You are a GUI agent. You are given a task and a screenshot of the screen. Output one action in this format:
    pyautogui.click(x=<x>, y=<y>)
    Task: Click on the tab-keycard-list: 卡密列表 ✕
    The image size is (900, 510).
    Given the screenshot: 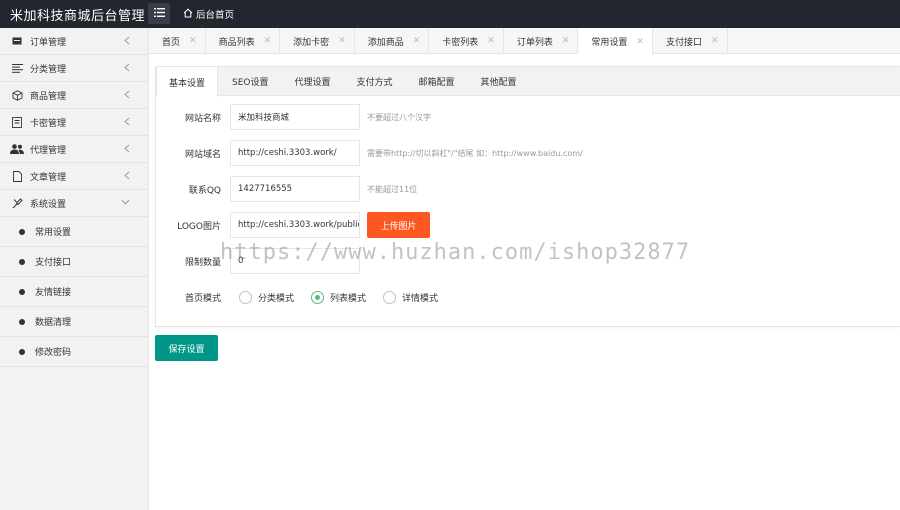 What is the action you would take?
    pyautogui.click(x=466, y=41)
    